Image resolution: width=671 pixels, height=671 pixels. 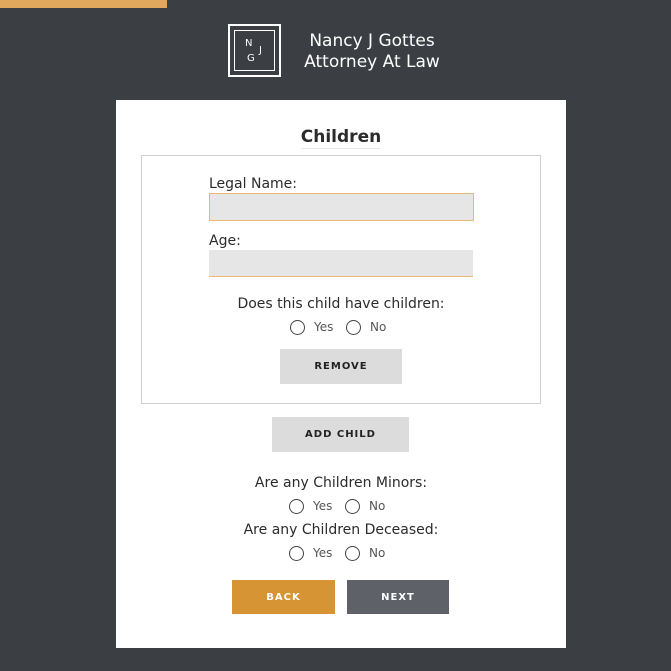 I want to click on has-children-no-radio, so click(x=353, y=327).